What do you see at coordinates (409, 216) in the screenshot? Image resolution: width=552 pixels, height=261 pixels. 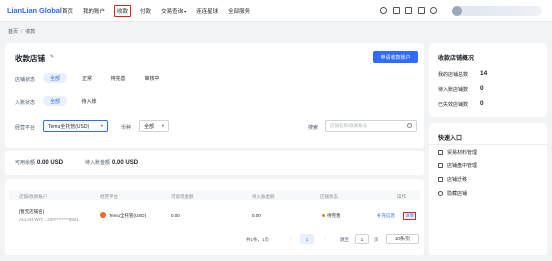 I see `detail-link: 详情` at bounding box center [409, 216].